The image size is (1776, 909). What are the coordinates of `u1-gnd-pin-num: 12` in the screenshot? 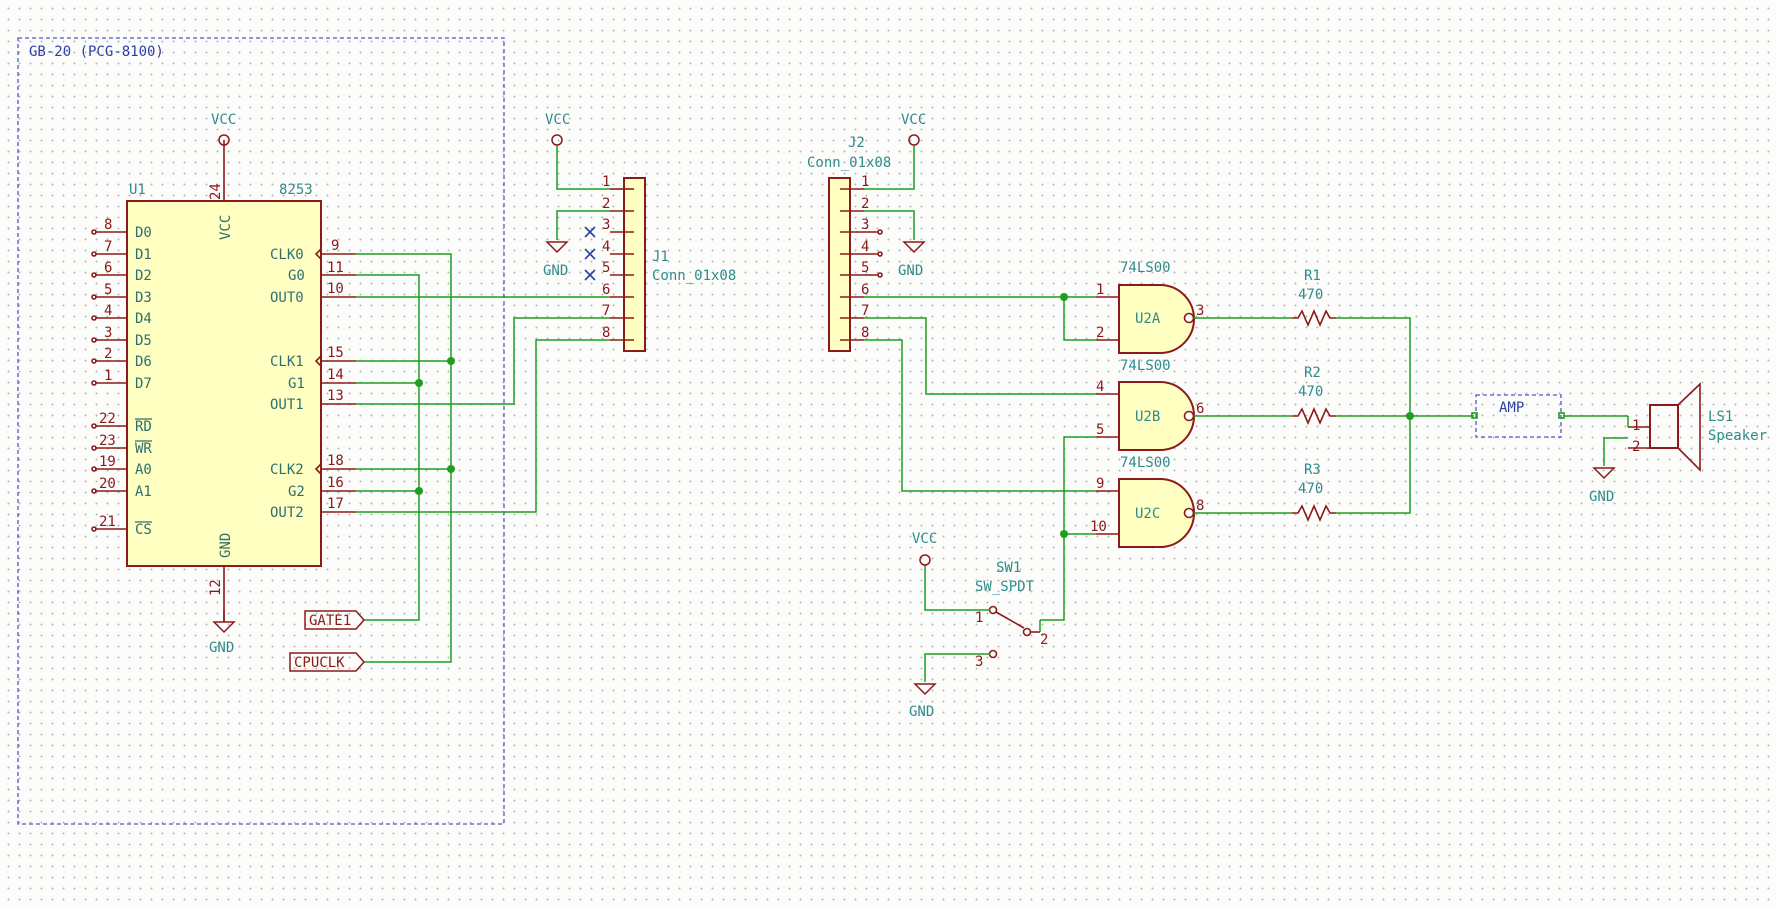 It's located at (216, 587).